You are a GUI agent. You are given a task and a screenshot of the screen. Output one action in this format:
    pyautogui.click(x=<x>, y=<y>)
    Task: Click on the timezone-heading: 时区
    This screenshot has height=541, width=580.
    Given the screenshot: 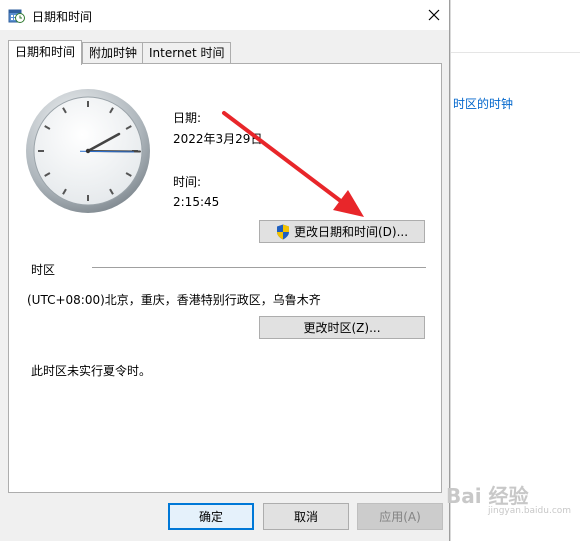 What is the action you would take?
    pyautogui.click(x=43, y=270)
    